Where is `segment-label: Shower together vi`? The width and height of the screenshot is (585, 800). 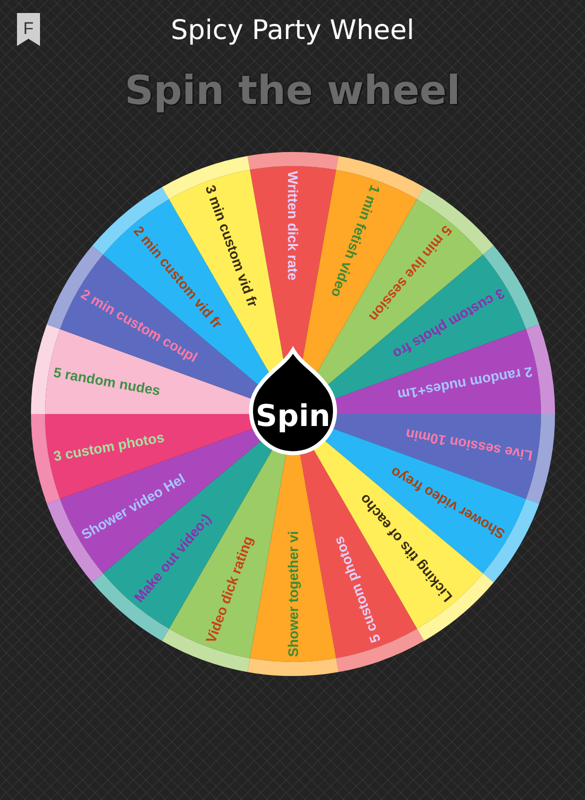
segment-label: Shower together vi is located at coordinates (292, 593).